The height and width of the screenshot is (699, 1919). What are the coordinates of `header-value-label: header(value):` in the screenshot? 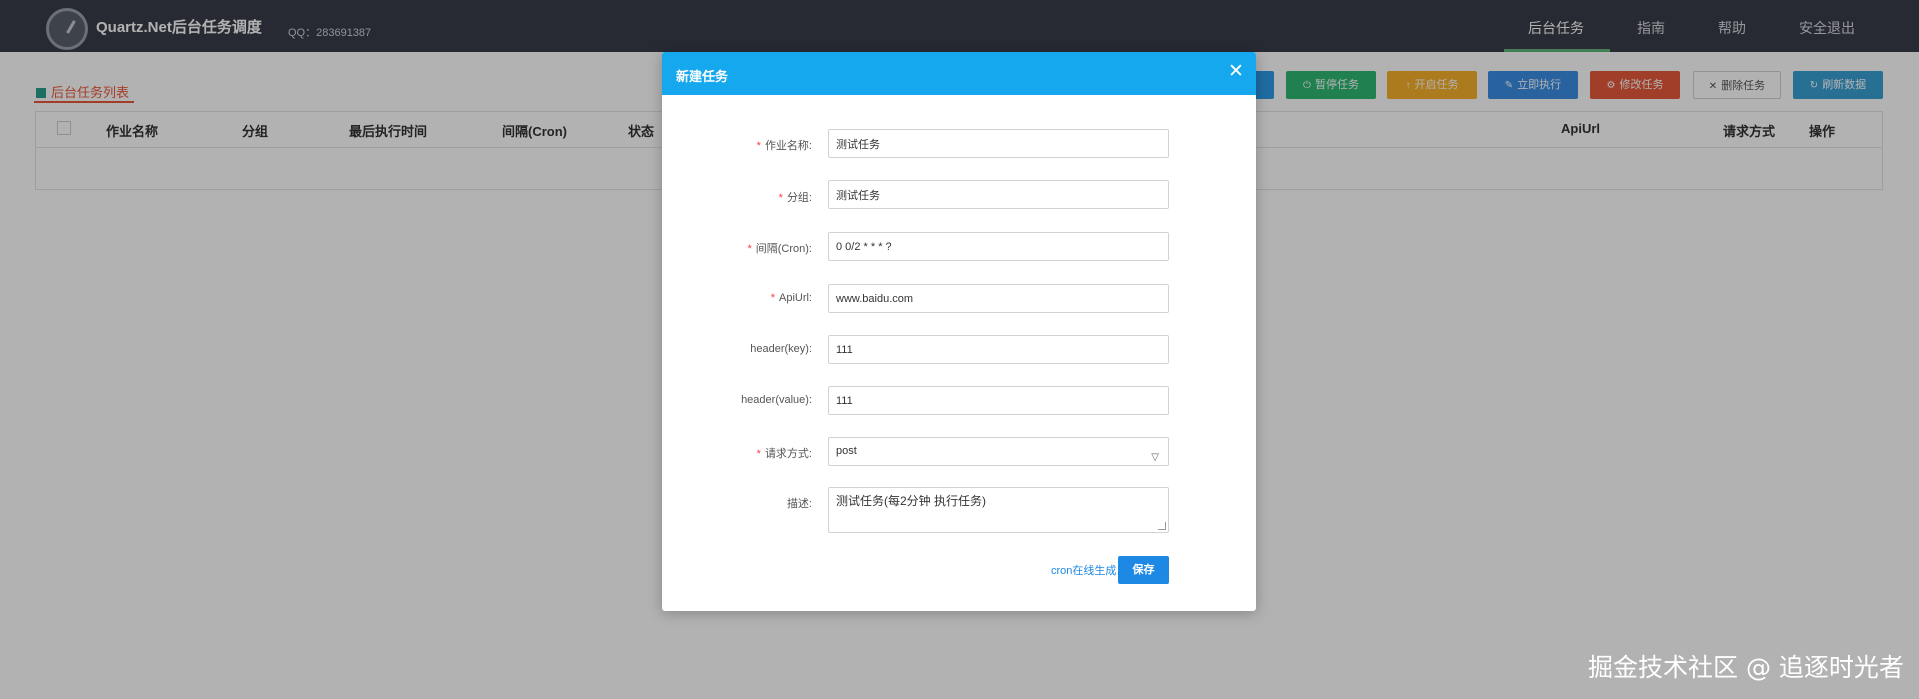 It's located at (776, 400).